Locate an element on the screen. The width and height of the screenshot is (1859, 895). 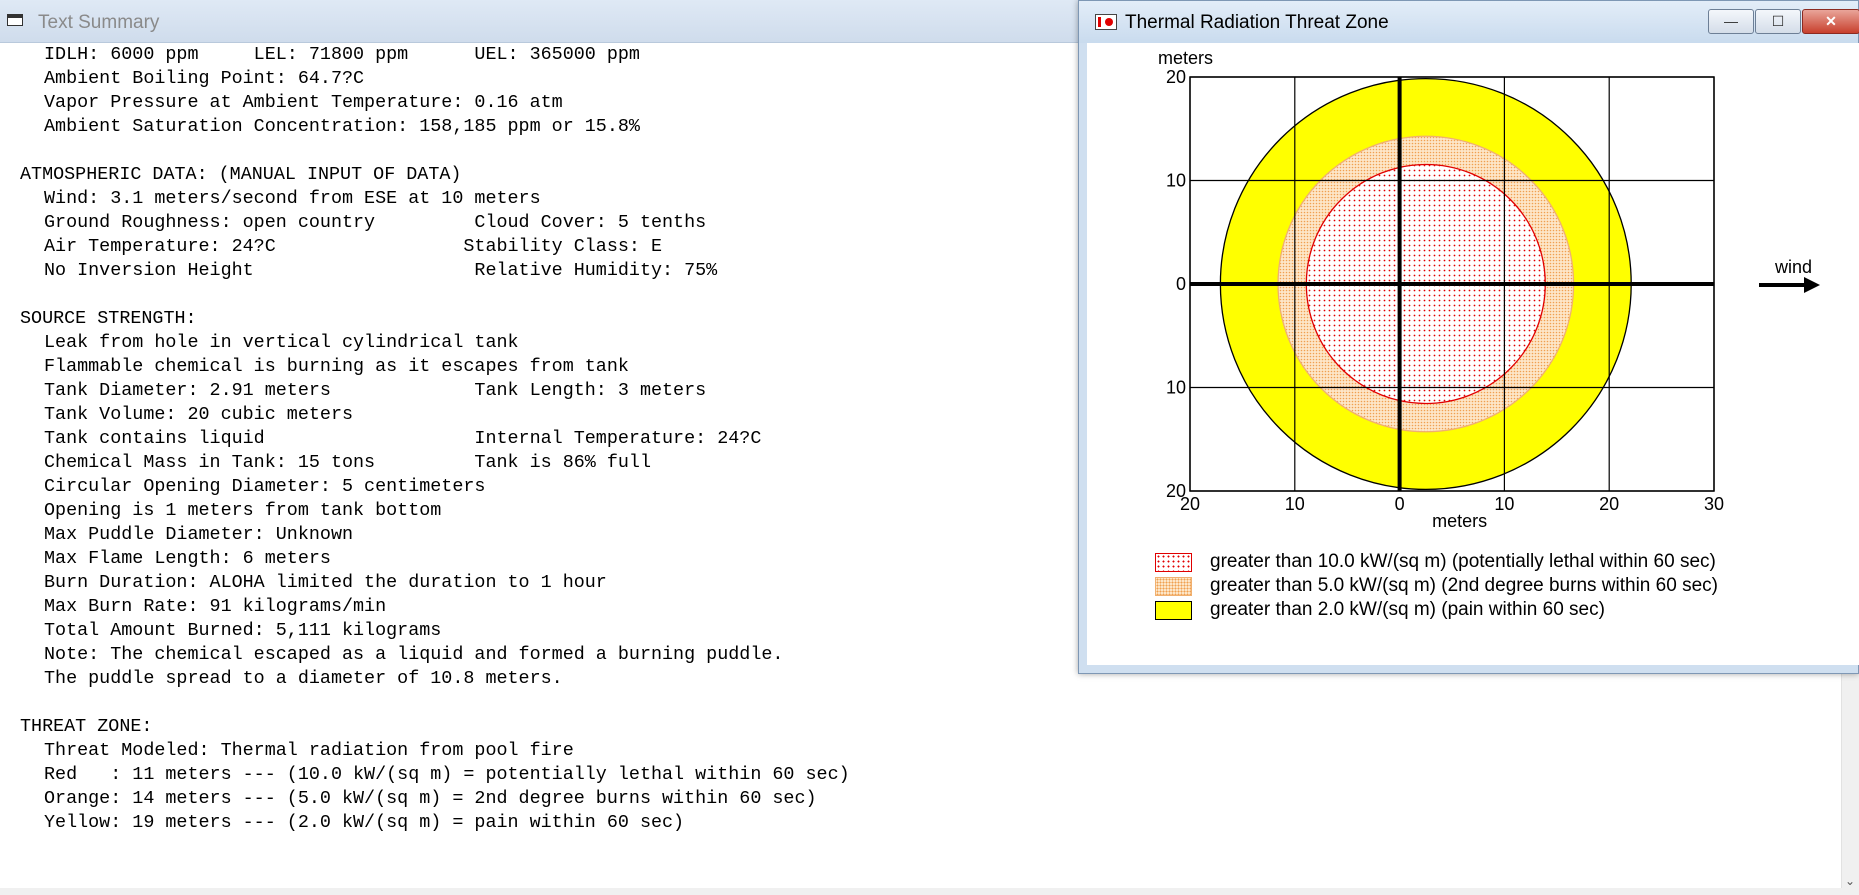
summary-line: Ambient Boiling Point: 64.7?C is located at coordinates (204, 78).